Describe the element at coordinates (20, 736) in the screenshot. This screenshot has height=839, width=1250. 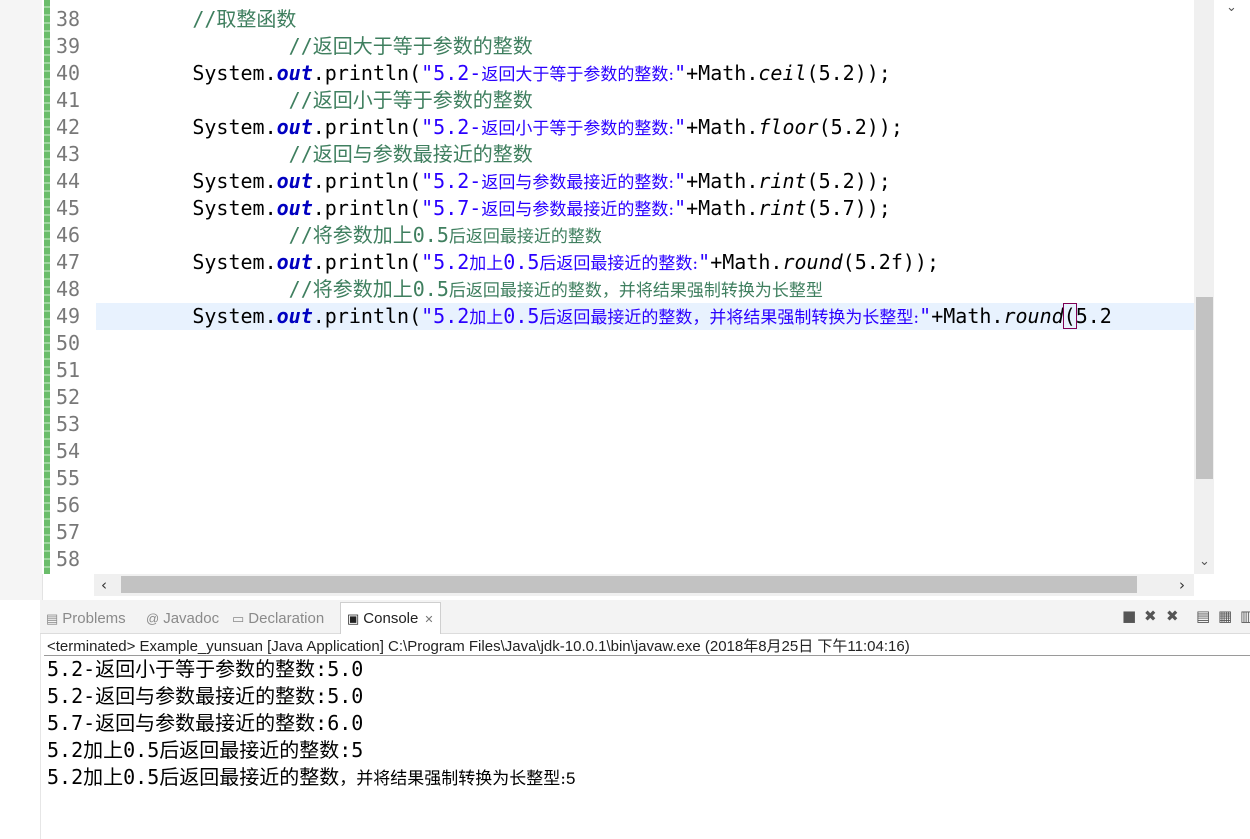
I see `panel-left-strip` at that location.